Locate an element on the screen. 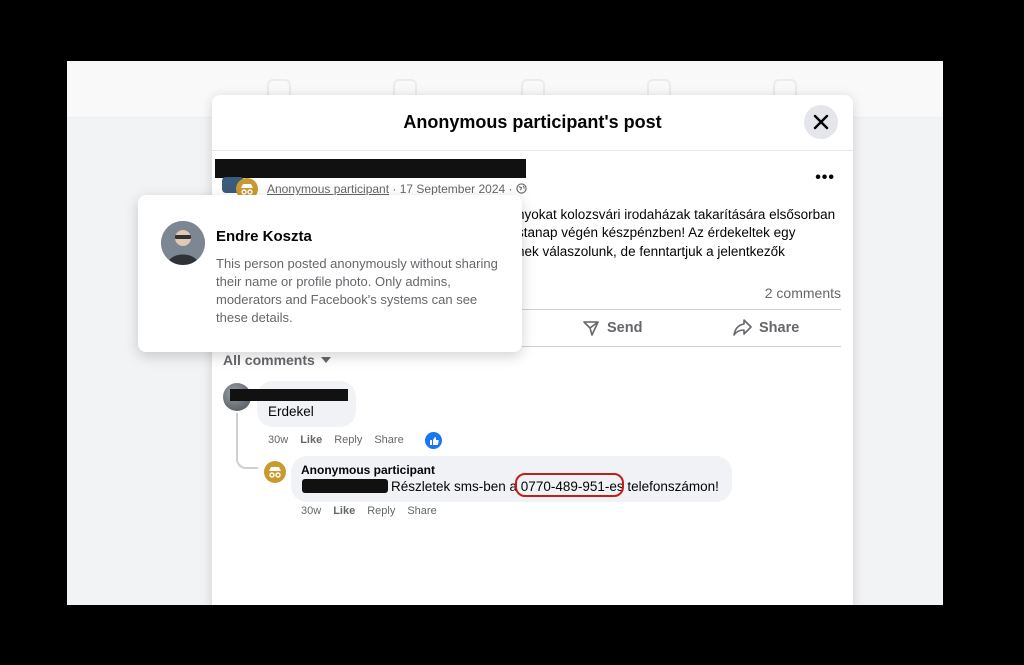  thread-connector is located at coordinates (247, 441).